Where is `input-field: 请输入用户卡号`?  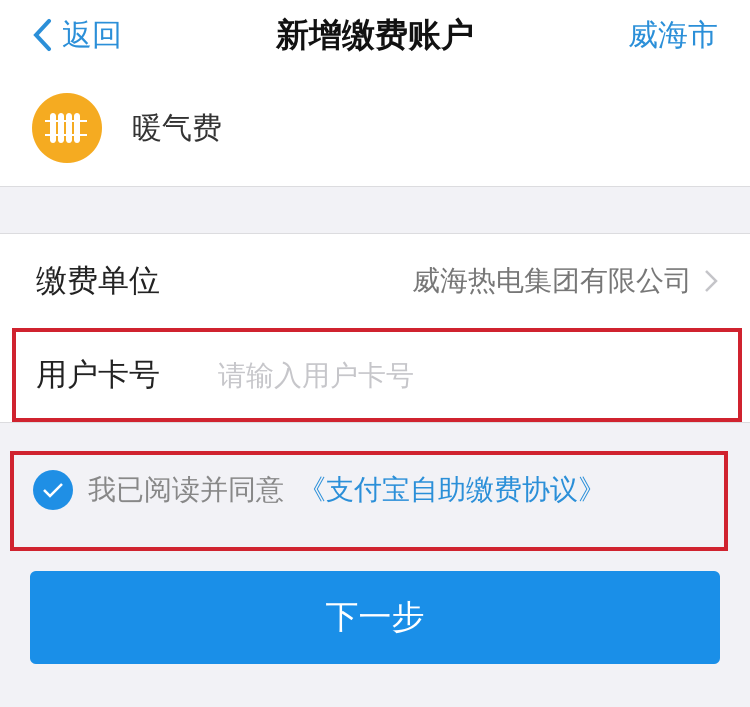
input-field: 请输入用户卡号 is located at coordinates (467, 375).